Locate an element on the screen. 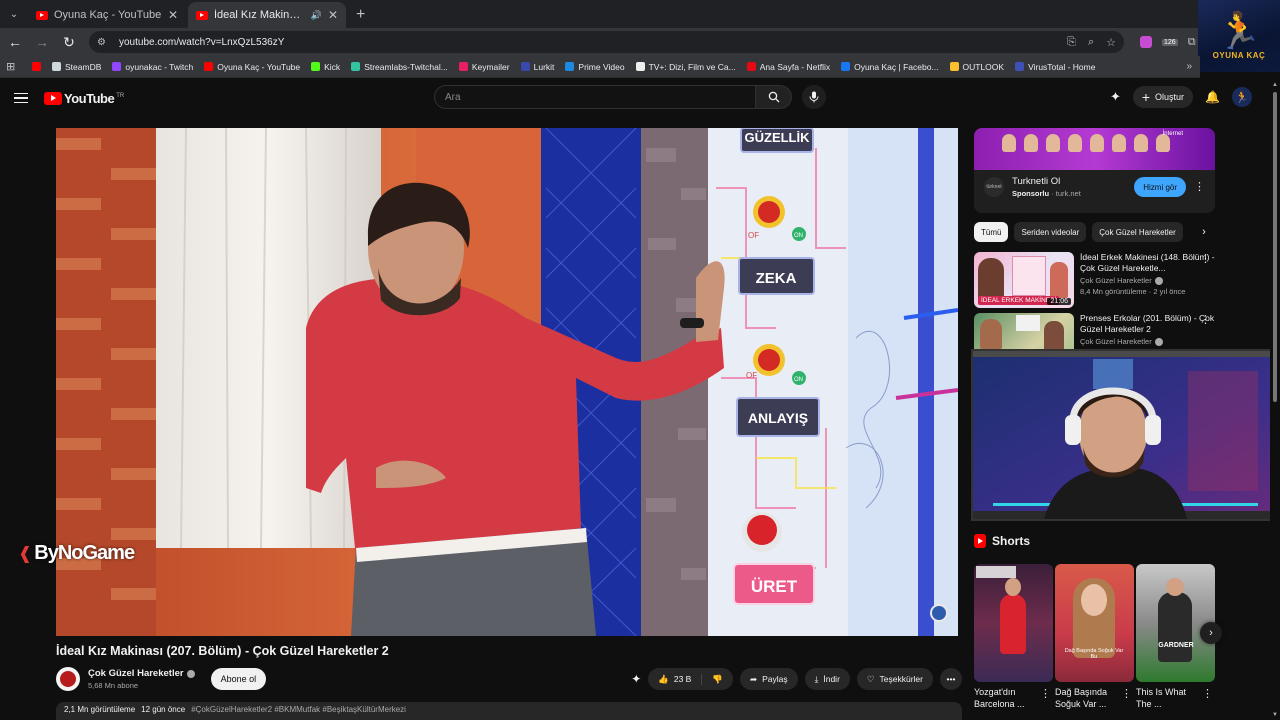 Image resolution: width=1280 pixels, height=720 pixels. apps-grid-icon: ⊞ is located at coordinates (13, 66).